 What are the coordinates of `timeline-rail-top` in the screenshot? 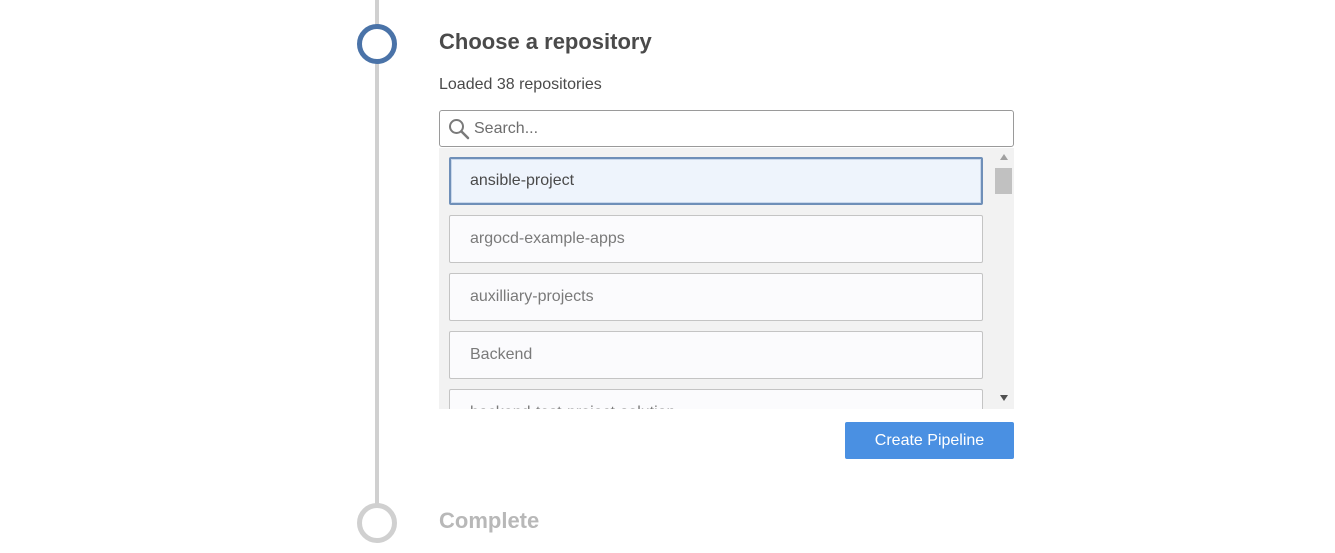 It's located at (377, 13).